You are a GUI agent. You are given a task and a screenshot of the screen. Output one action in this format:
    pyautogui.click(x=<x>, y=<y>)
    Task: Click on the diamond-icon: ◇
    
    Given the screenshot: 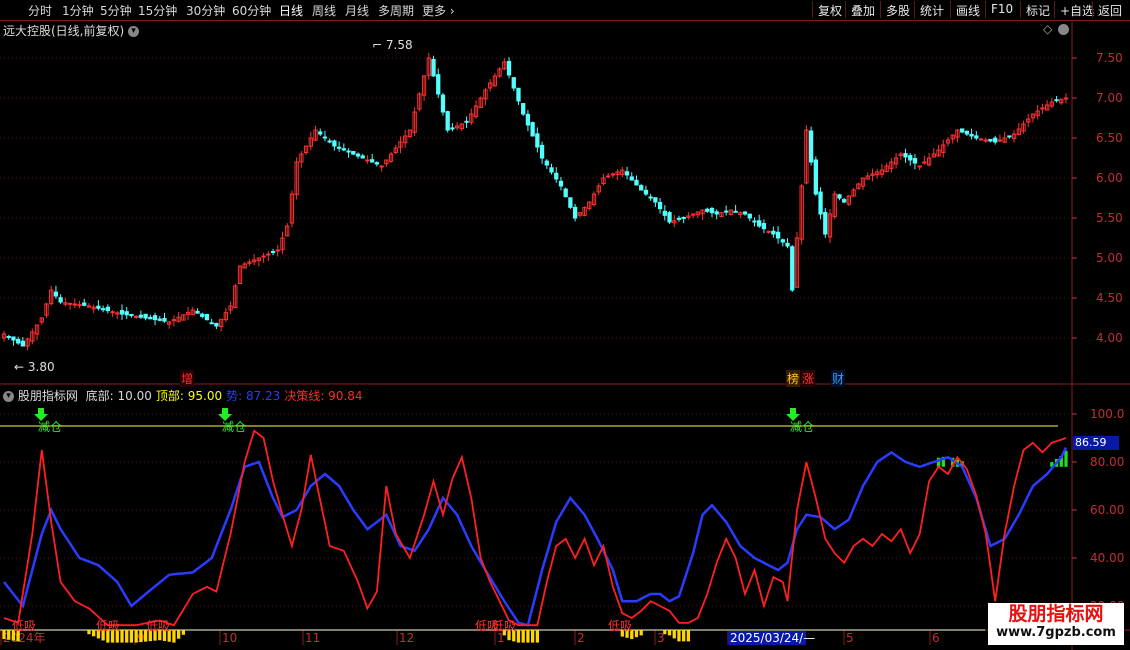 What is the action you would take?
    pyautogui.click(x=1047, y=29)
    